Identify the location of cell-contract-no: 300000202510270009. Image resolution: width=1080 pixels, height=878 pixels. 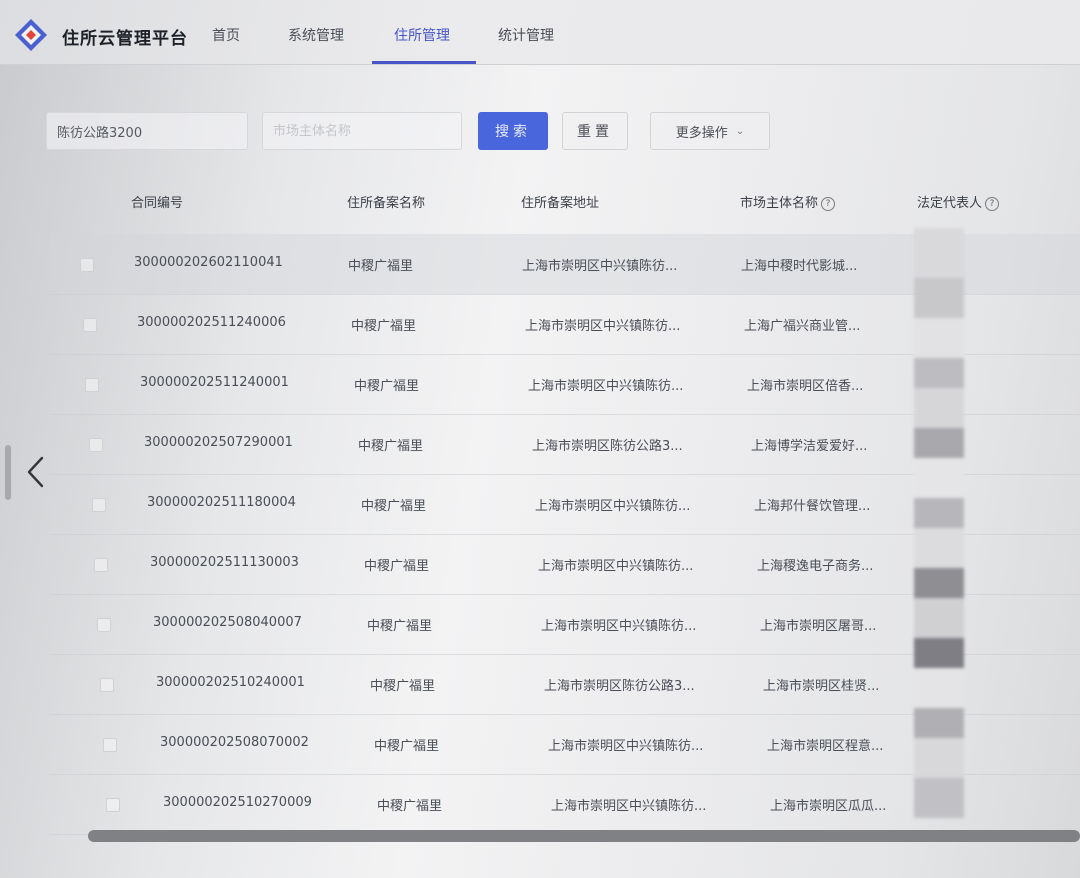
(237, 802).